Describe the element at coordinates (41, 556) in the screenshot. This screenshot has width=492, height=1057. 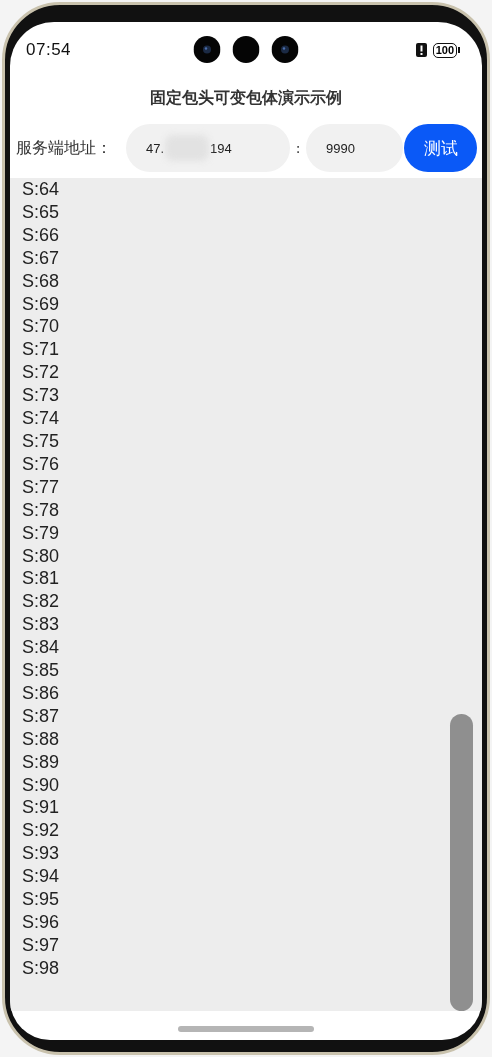
I see `log-line: S:80` at that location.